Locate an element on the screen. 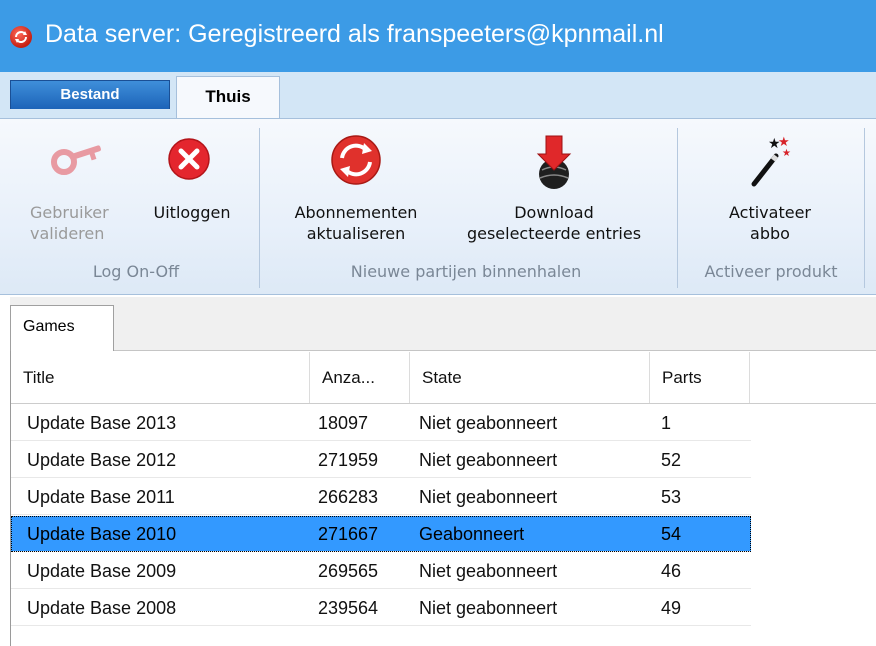 This screenshot has height=646, width=876. tab-thuis: Thuis is located at coordinates (228, 97).